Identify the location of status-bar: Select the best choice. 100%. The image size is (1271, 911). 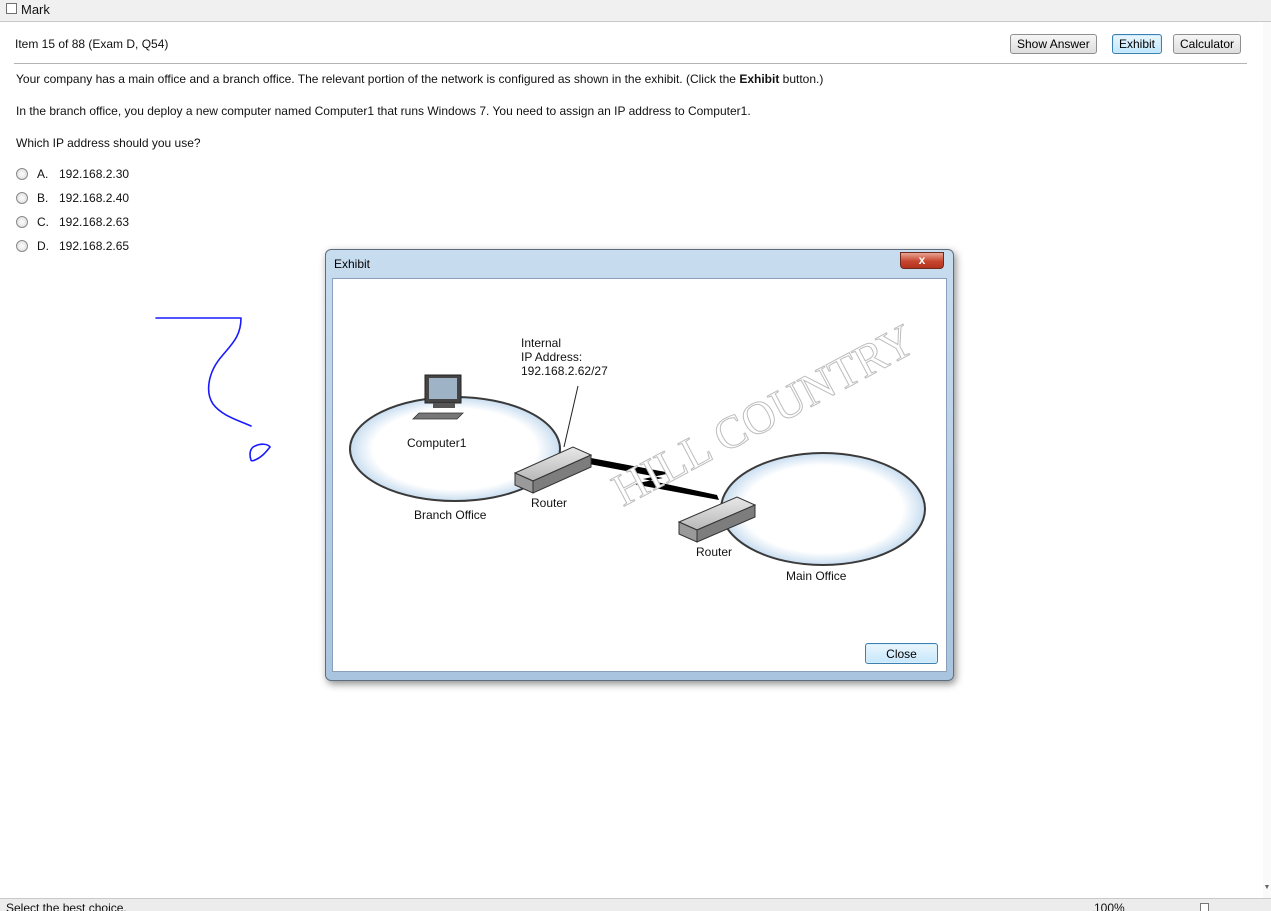
(635, 904).